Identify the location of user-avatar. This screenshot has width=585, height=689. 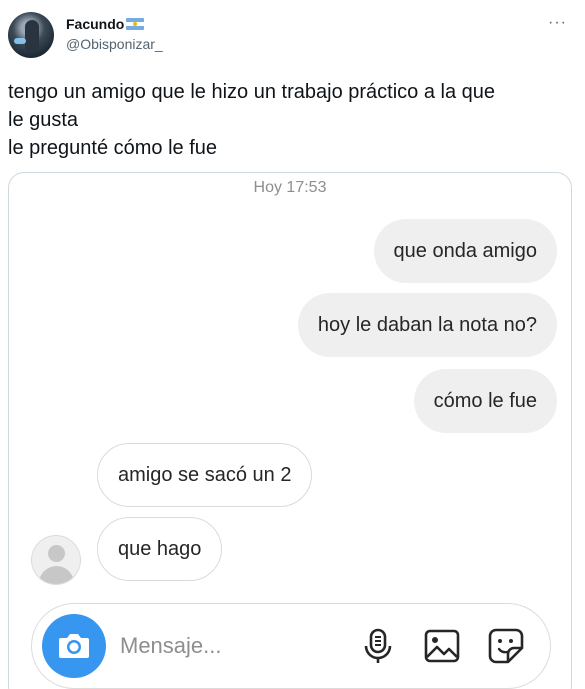
(31, 35).